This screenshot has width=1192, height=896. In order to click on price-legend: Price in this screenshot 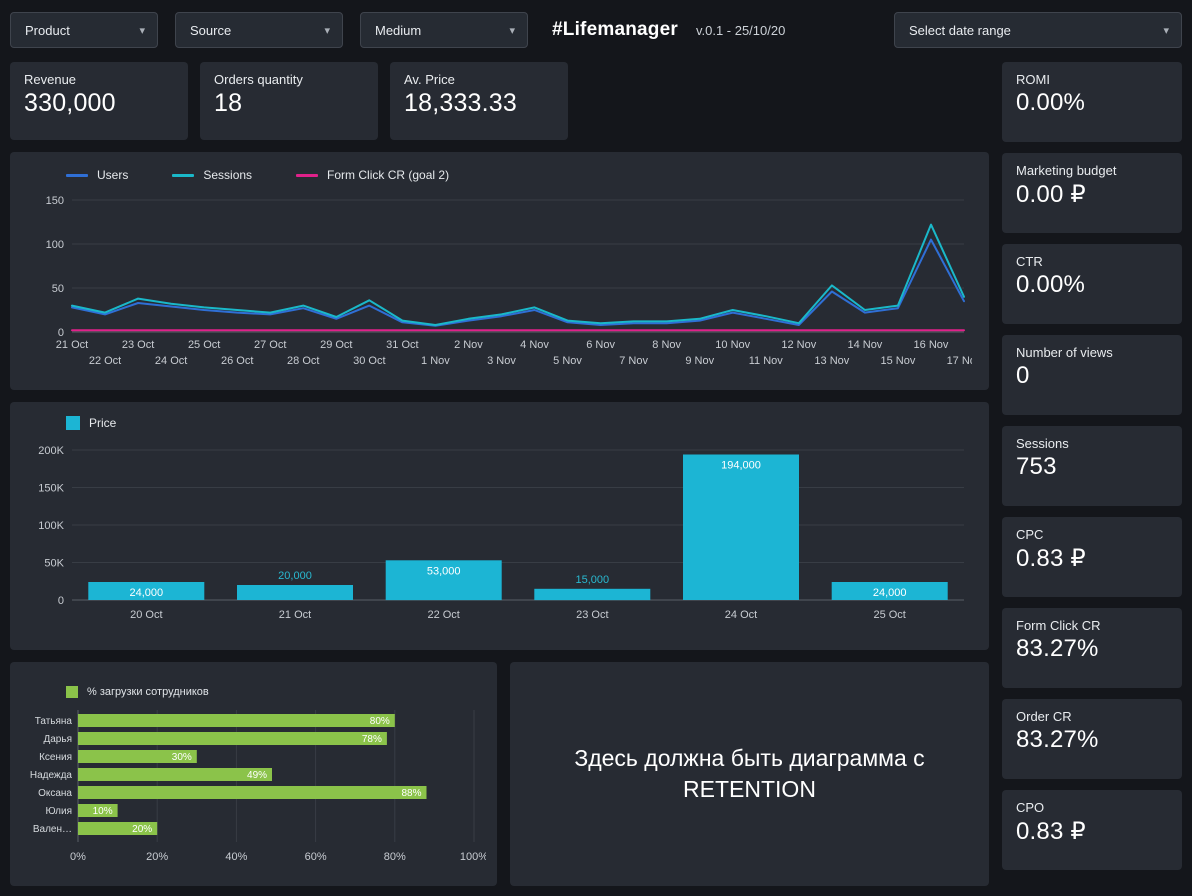, I will do `click(519, 423)`.